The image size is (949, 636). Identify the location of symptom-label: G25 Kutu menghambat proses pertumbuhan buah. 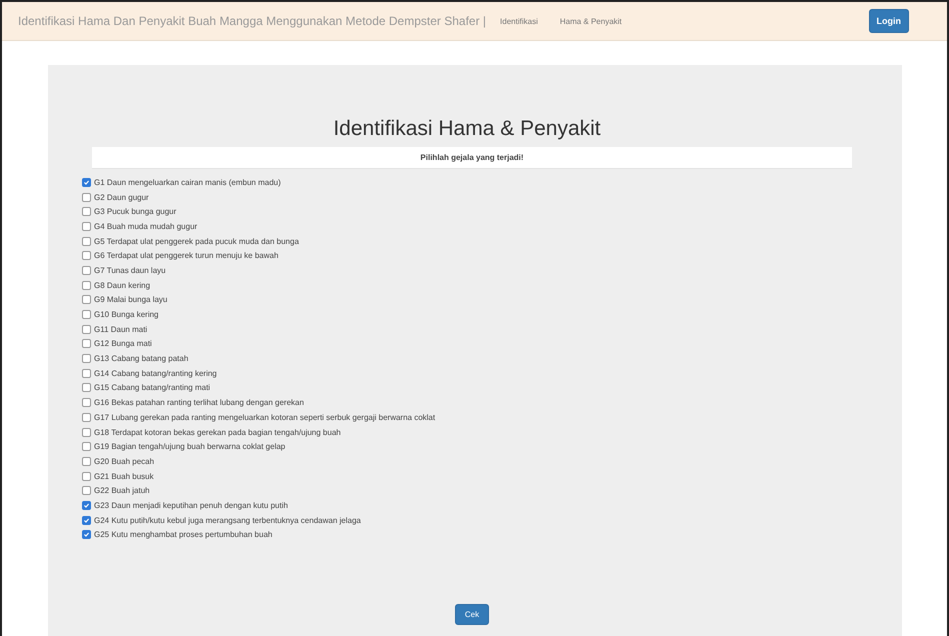
(183, 535).